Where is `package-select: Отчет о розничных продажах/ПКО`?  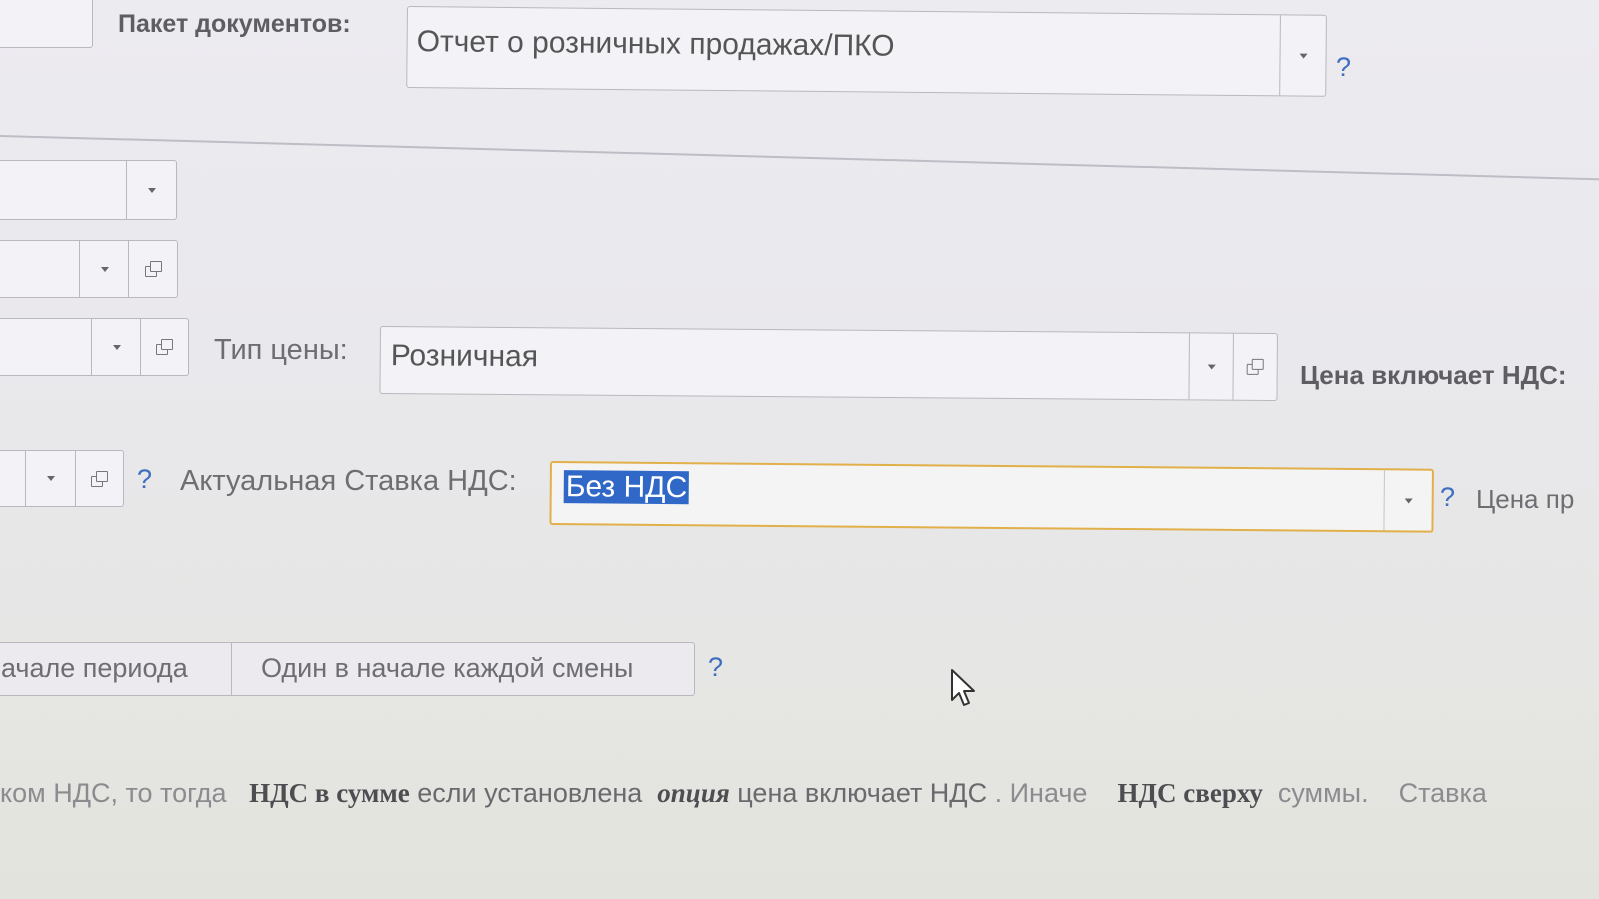
package-select: Отчет о розничных продажах/ПКО is located at coordinates (866, 51).